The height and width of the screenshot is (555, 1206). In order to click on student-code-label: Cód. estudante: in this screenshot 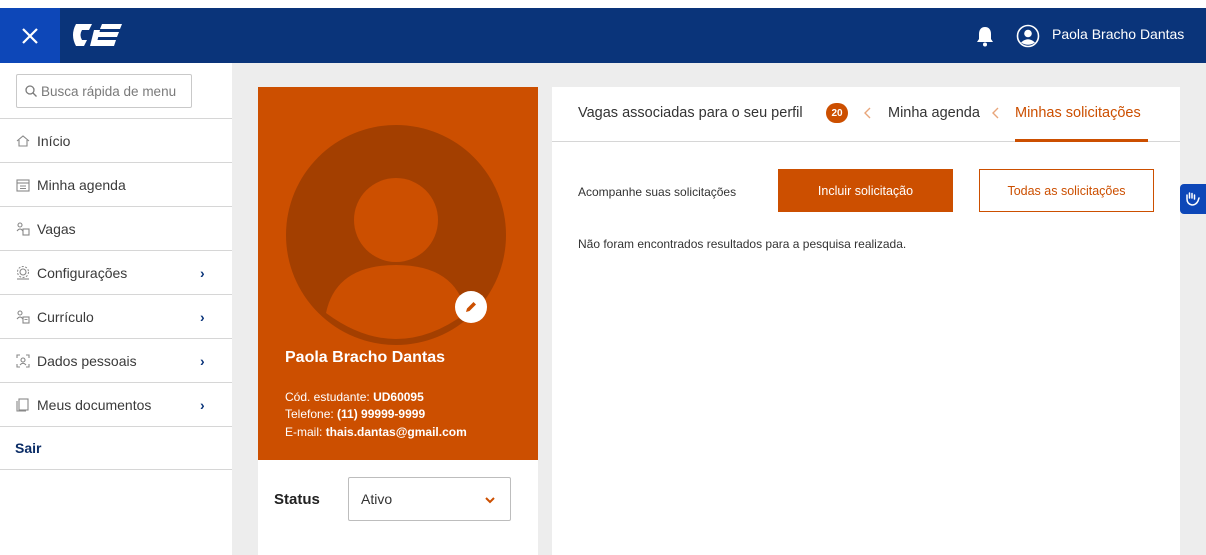, I will do `click(327, 397)`.